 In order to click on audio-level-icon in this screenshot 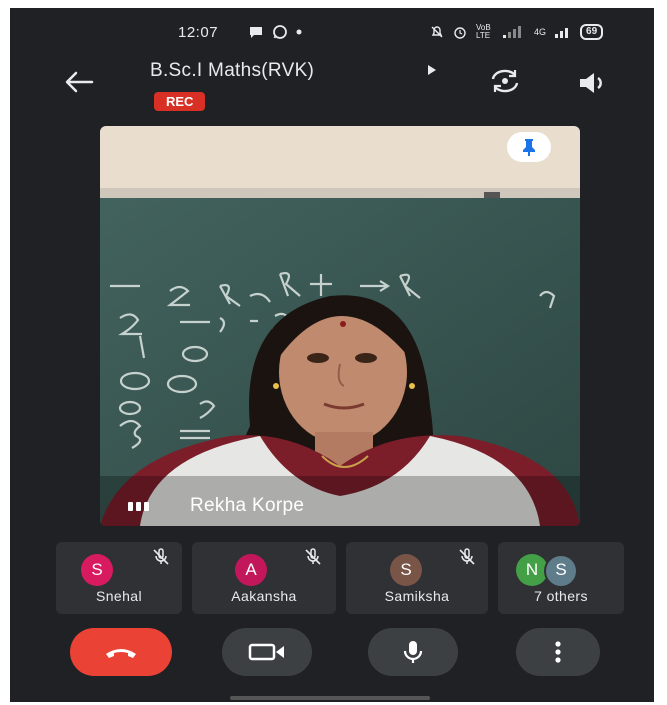, I will do `click(138, 506)`.